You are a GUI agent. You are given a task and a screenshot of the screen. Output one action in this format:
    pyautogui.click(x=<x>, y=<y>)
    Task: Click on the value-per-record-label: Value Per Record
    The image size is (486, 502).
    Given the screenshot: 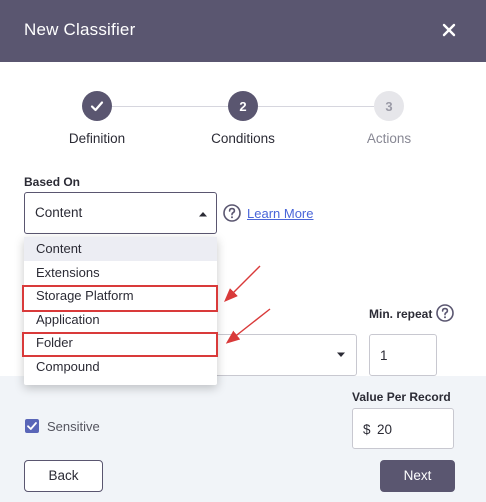 What is the action you would take?
    pyautogui.click(x=401, y=397)
    